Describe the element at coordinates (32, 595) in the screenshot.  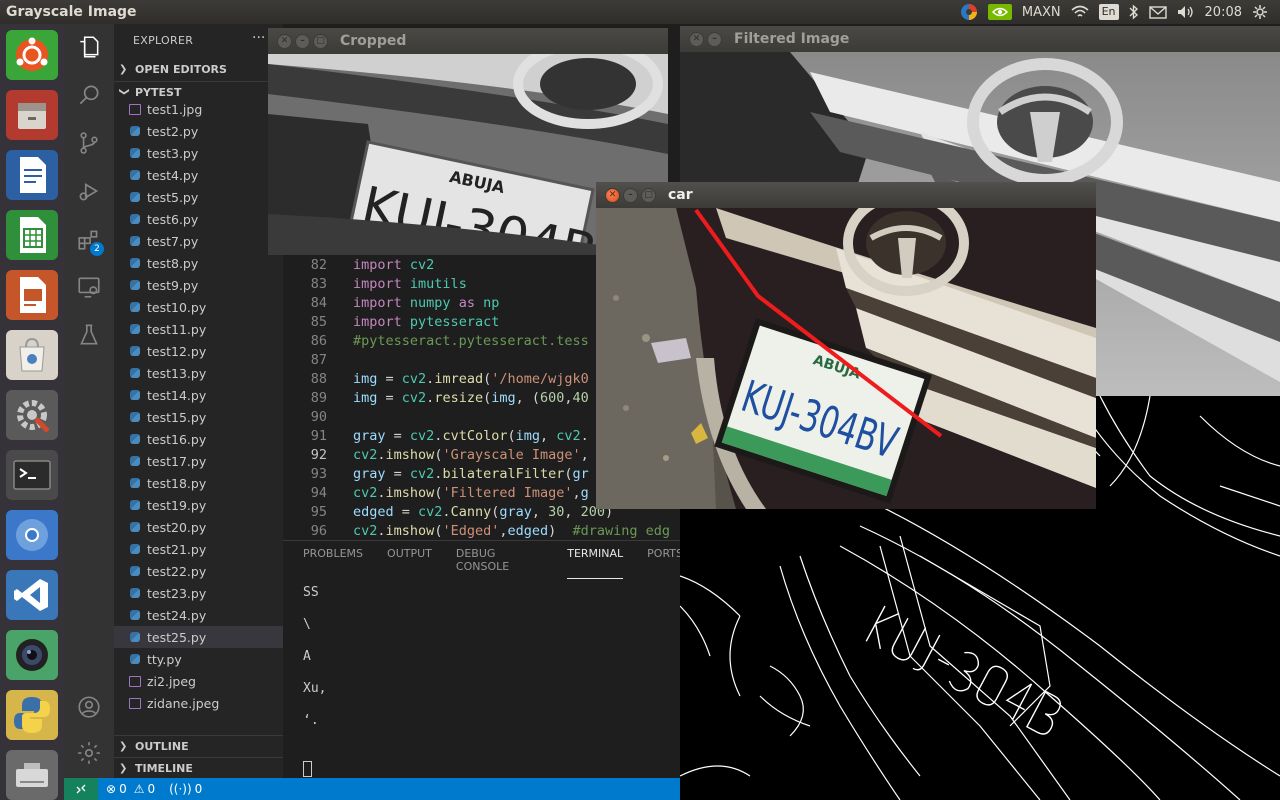
I see `vscode-icon` at that location.